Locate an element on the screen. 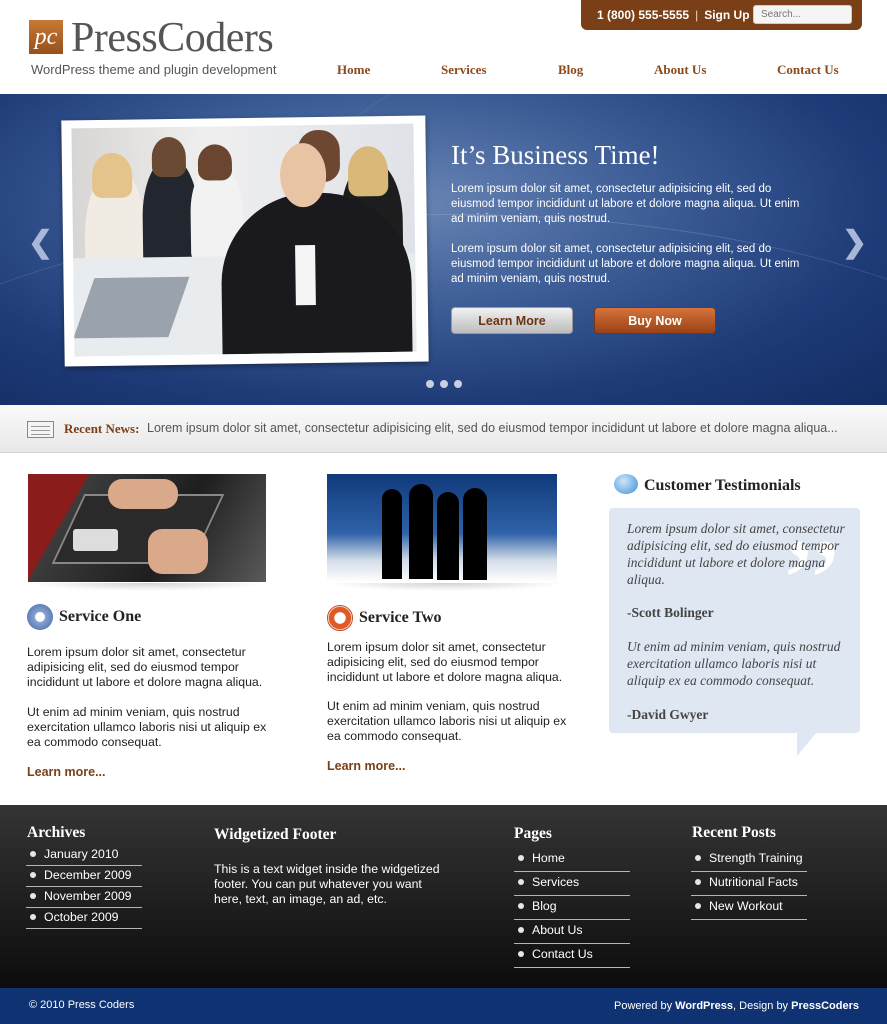 The image size is (887, 1024). nav-services: Services is located at coordinates (463, 70).